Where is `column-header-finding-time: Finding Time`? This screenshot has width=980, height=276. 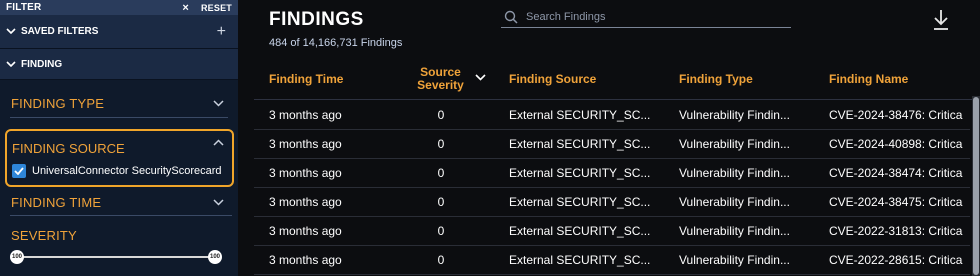
column-header-finding-time: Finding Time is located at coordinates (306, 79).